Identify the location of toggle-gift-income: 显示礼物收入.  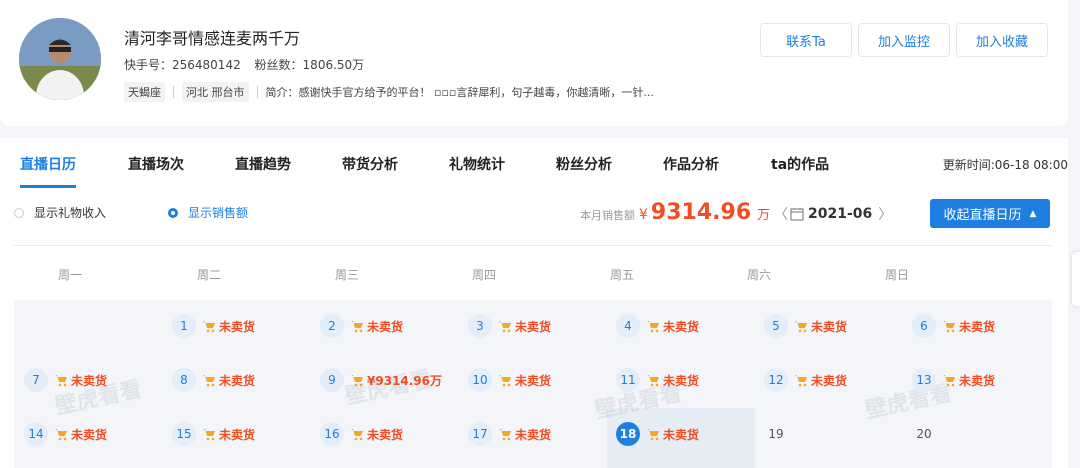
(60, 212).